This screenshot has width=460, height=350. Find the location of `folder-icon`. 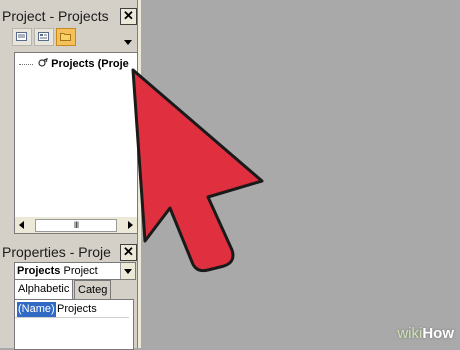

folder-icon is located at coordinates (65, 37).